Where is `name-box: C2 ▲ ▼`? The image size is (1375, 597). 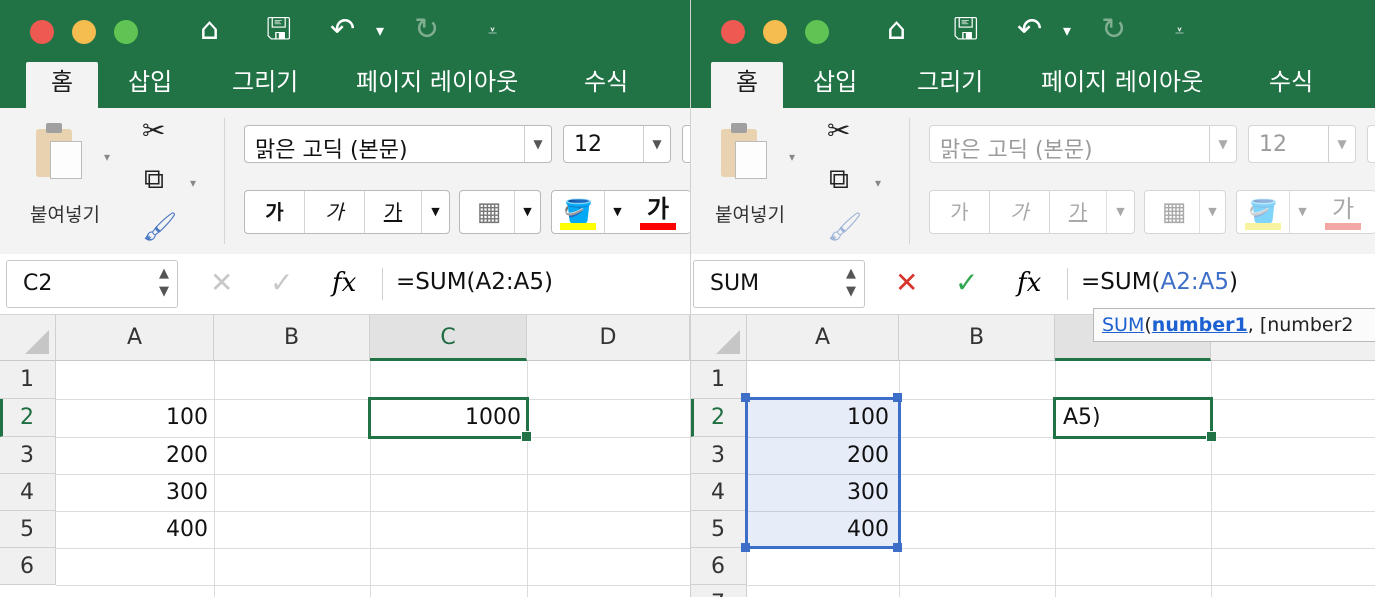 name-box: C2 ▲ ▼ is located at coordinates (92, 284).